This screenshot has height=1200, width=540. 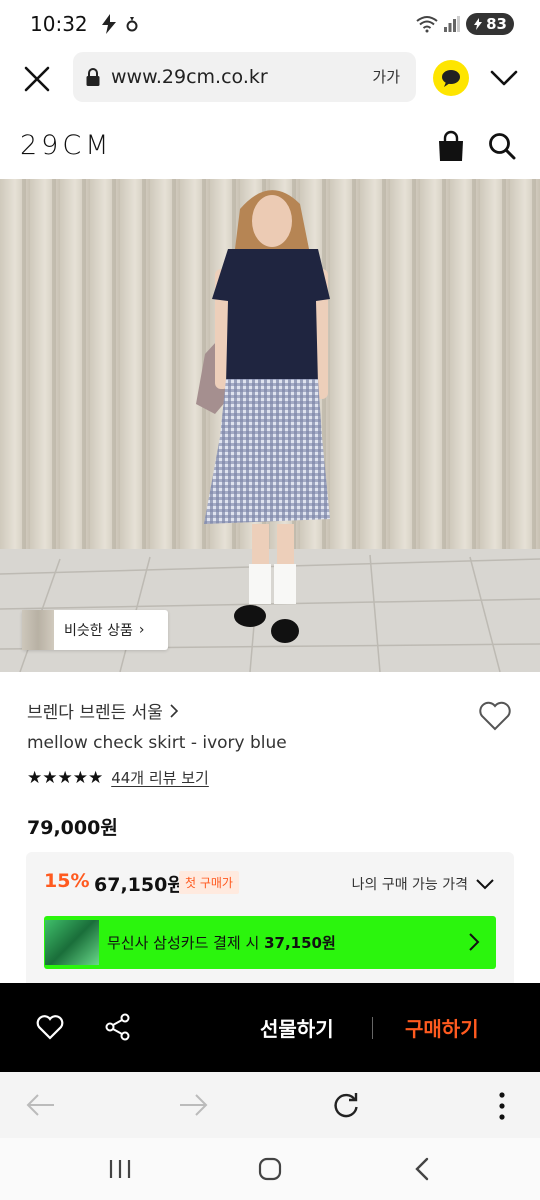 What do you see at coordinates (193, 1105) in the screenshot?
I see `arrow-right-icon` at bounding box center [193, 1105].